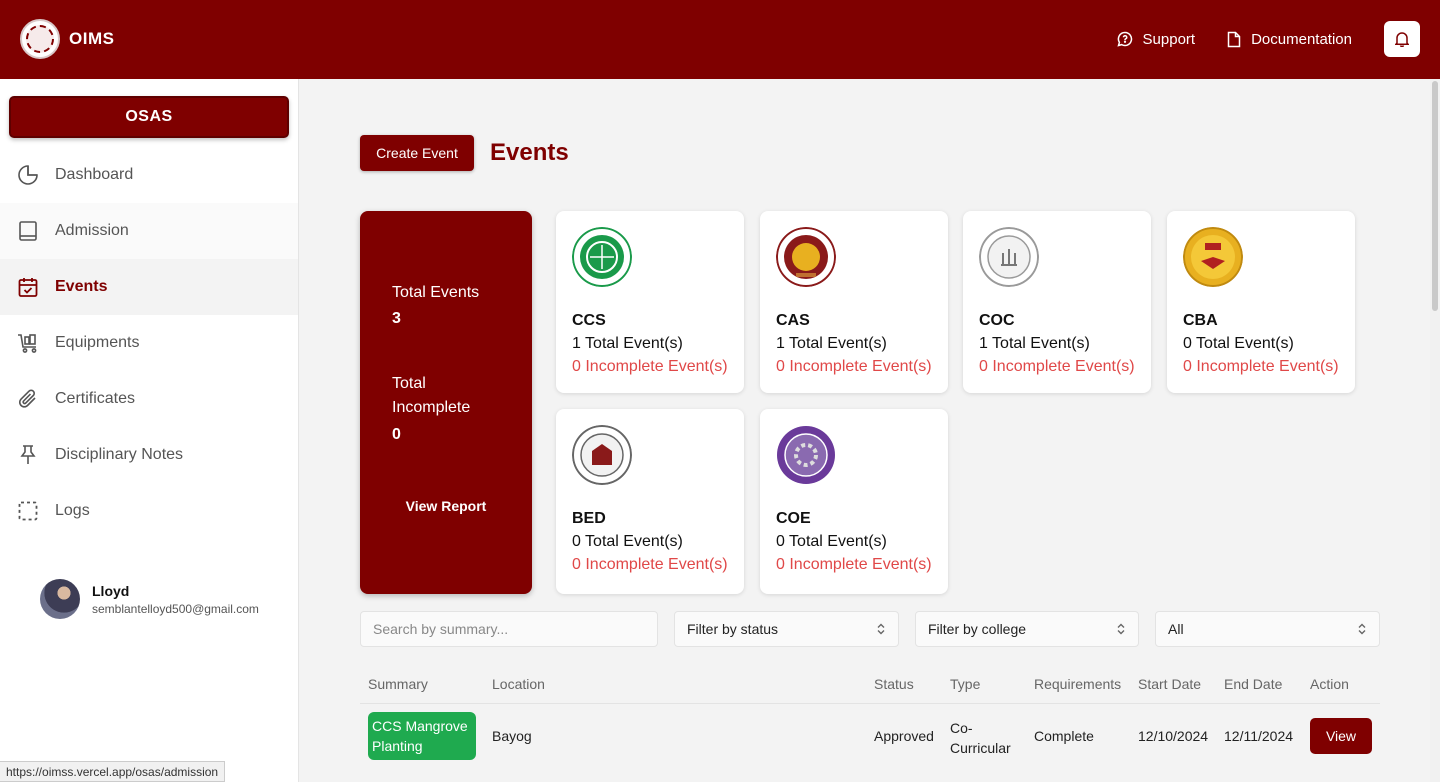 The width and height of the screenshot is (1440, 782). I want to click on sidebar-item-disciplinary-notes: Disciplinary Notes, so click(149, 455).